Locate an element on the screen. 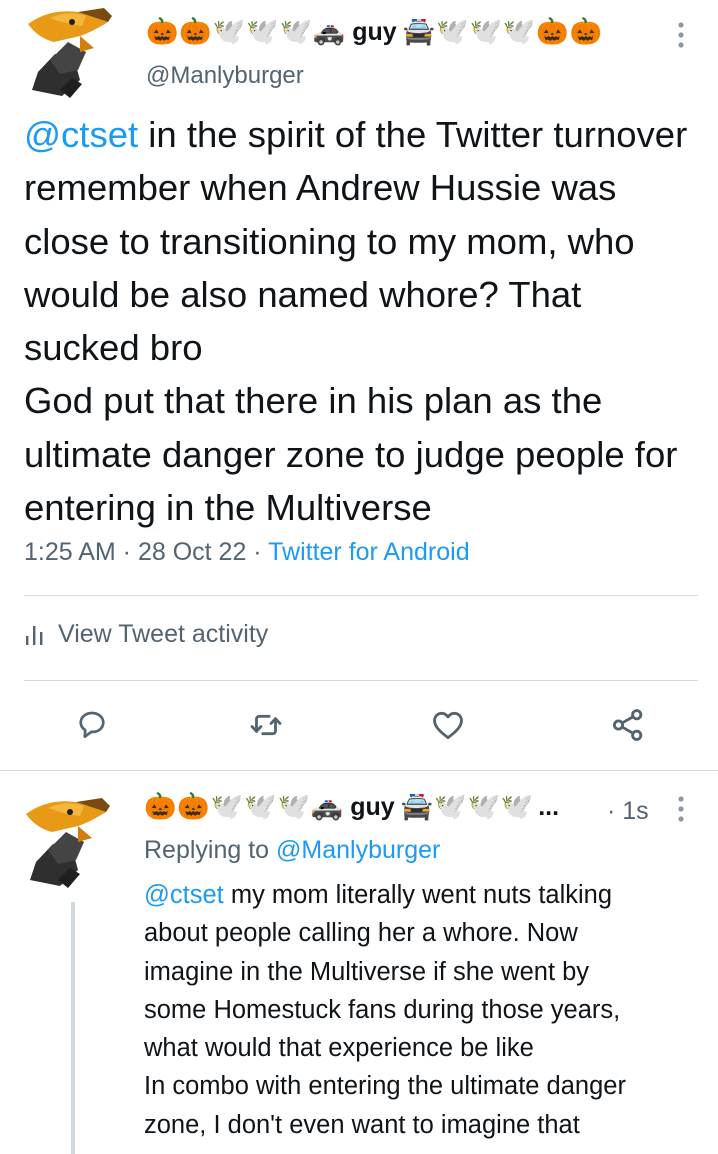  handle: @Manlyburger is located at coordinates (225, 76).